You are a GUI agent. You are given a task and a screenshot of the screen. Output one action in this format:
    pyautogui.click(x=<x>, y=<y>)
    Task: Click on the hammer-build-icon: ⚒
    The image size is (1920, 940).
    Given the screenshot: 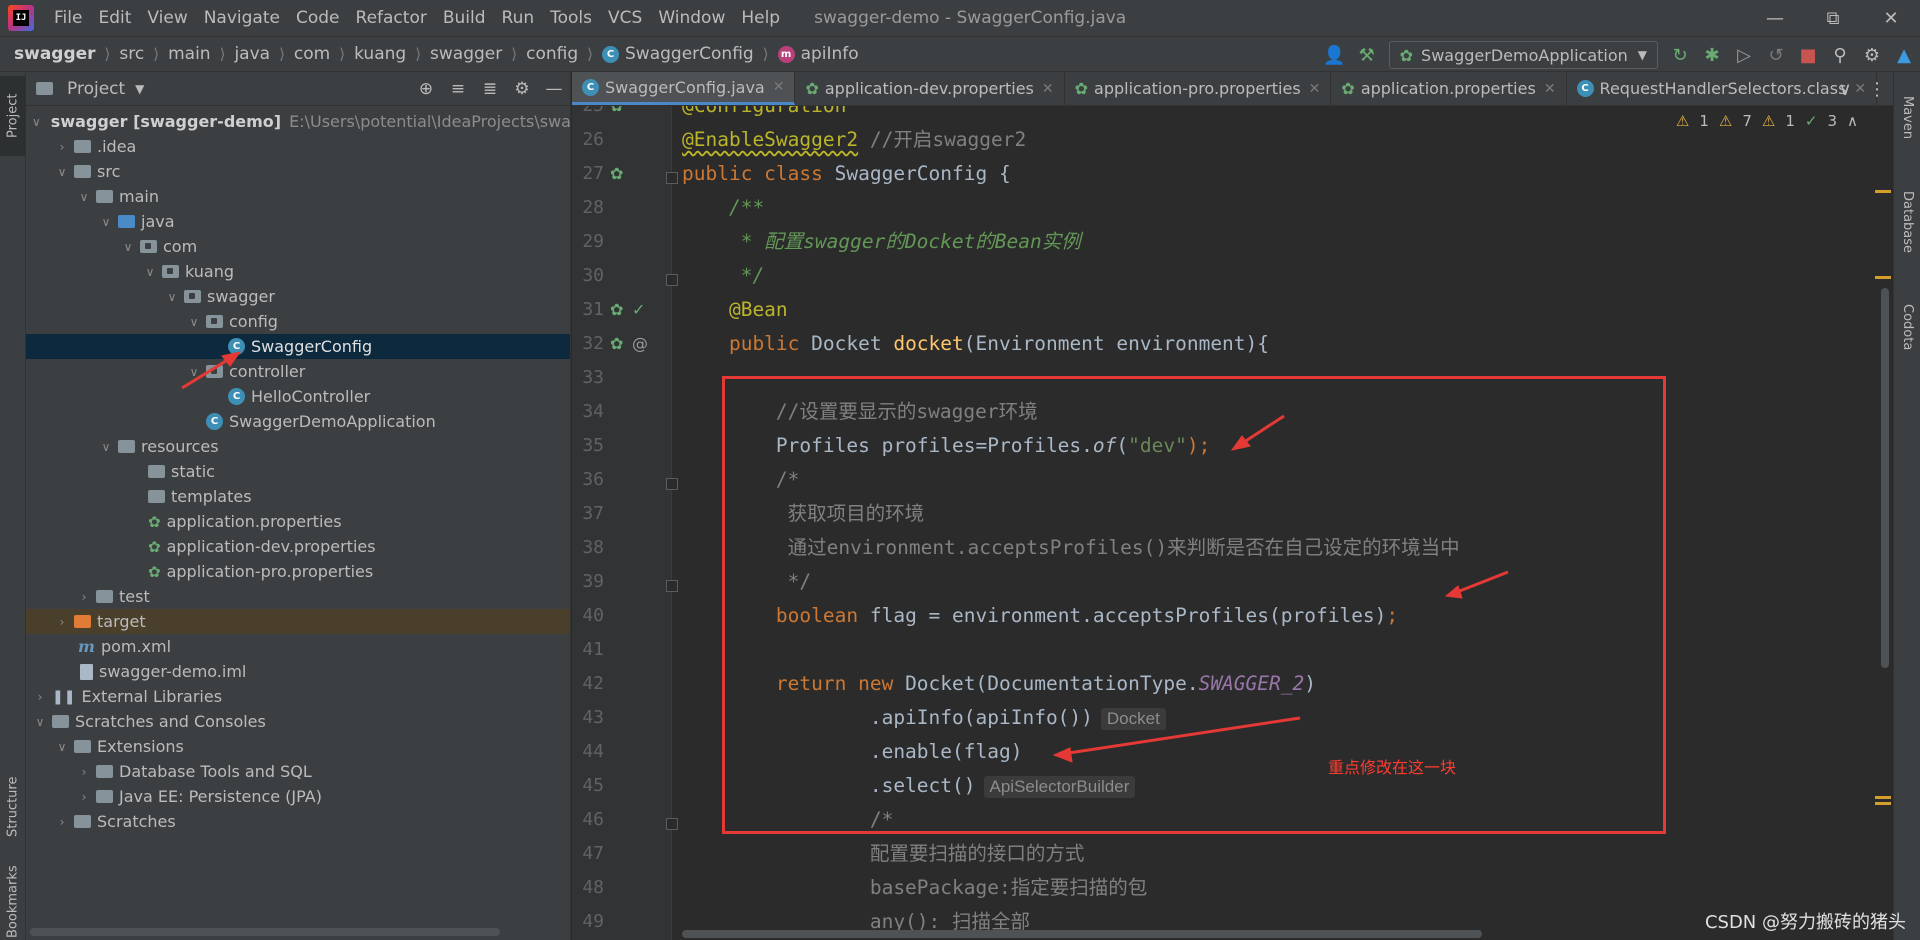 What is the action you would take?
    pyautogui.click(x=1367, y=55)
    